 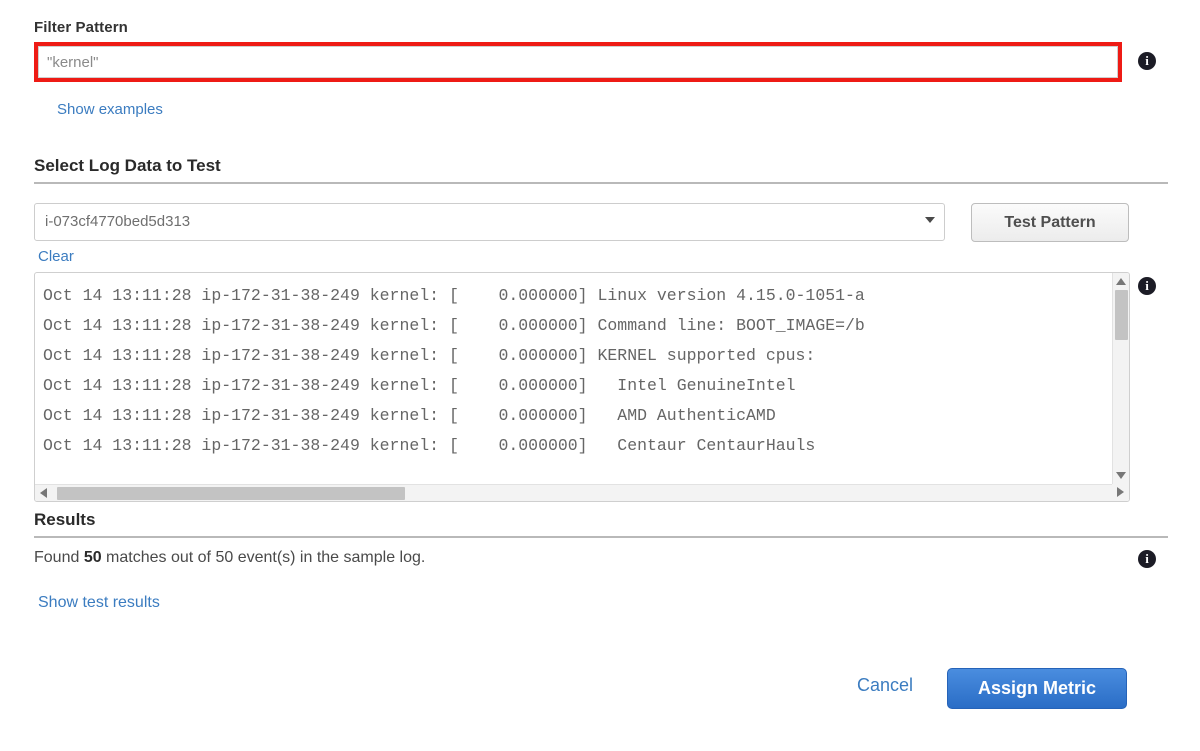 What do you see at coordinates (1050, 222) in the screenshot?
I see `test-pattern-button: Test Pattern` at bounding box center [1050, 222].